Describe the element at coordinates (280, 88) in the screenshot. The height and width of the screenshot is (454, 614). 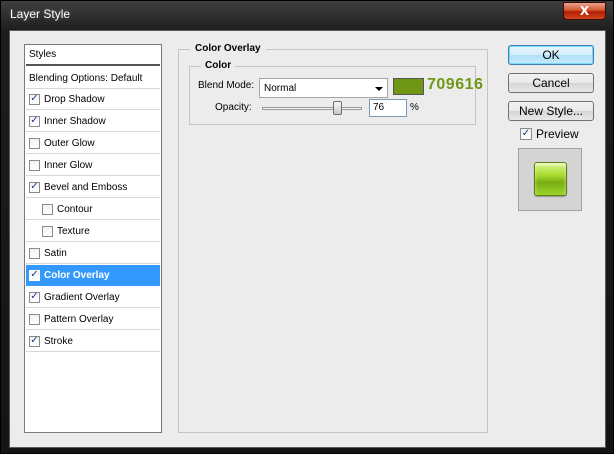
I see `blend-mode-value: Normal` at that location.